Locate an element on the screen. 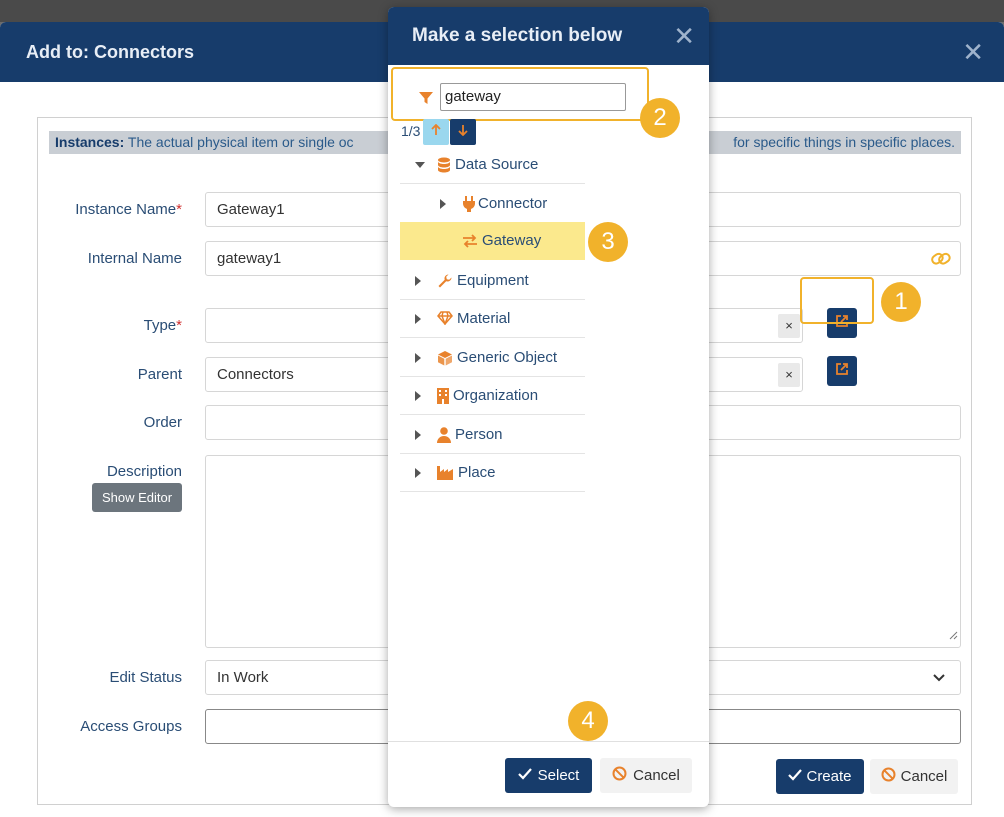 The image size is (1004, 817). chevron-down-icon is located at coordinates (939, 678).